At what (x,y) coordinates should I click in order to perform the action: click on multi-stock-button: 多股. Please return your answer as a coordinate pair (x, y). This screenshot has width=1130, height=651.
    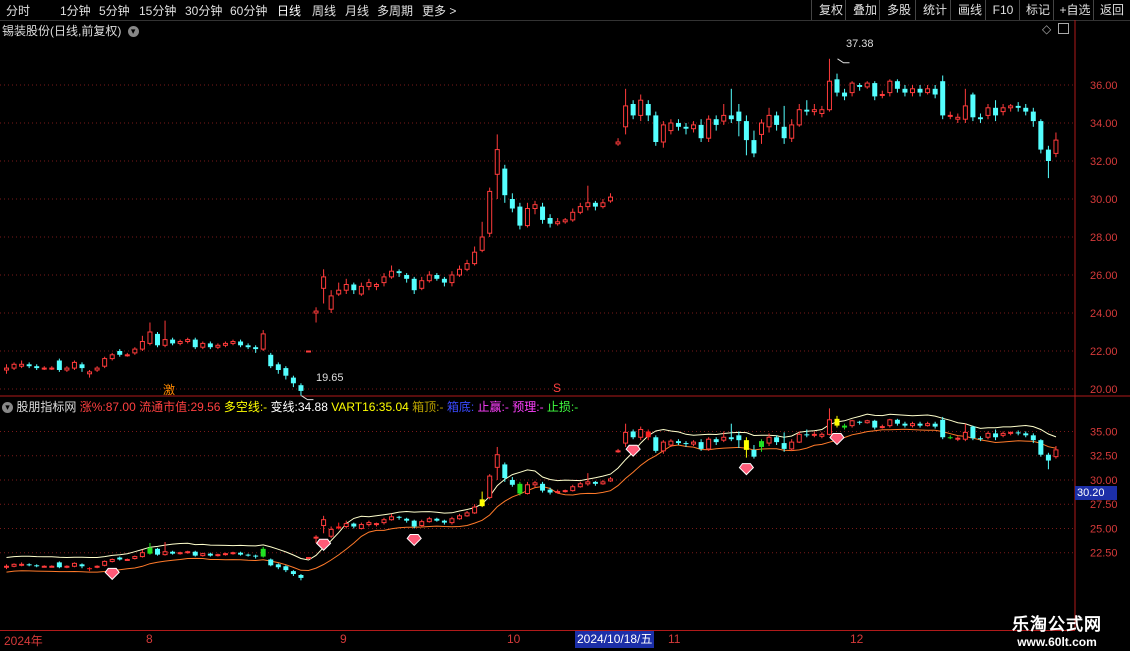
    Looking at the image, I should click on (898, 10).